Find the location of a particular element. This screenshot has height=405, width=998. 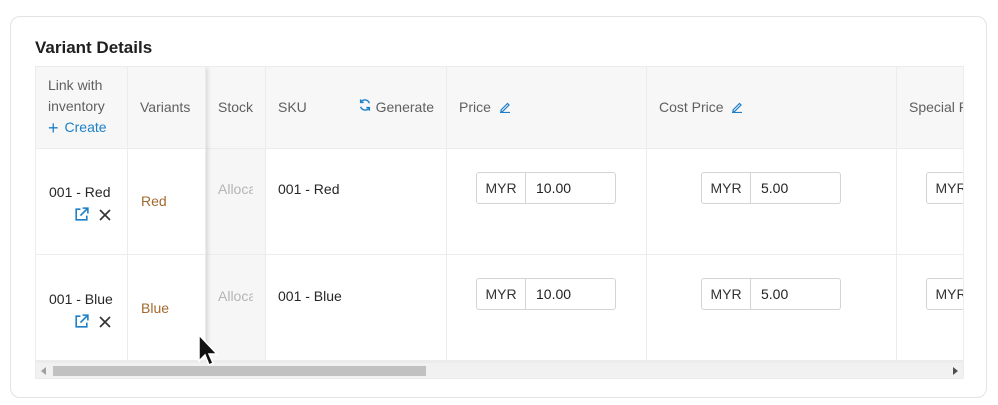

table-row: Red is located at coordinates (166, 202).